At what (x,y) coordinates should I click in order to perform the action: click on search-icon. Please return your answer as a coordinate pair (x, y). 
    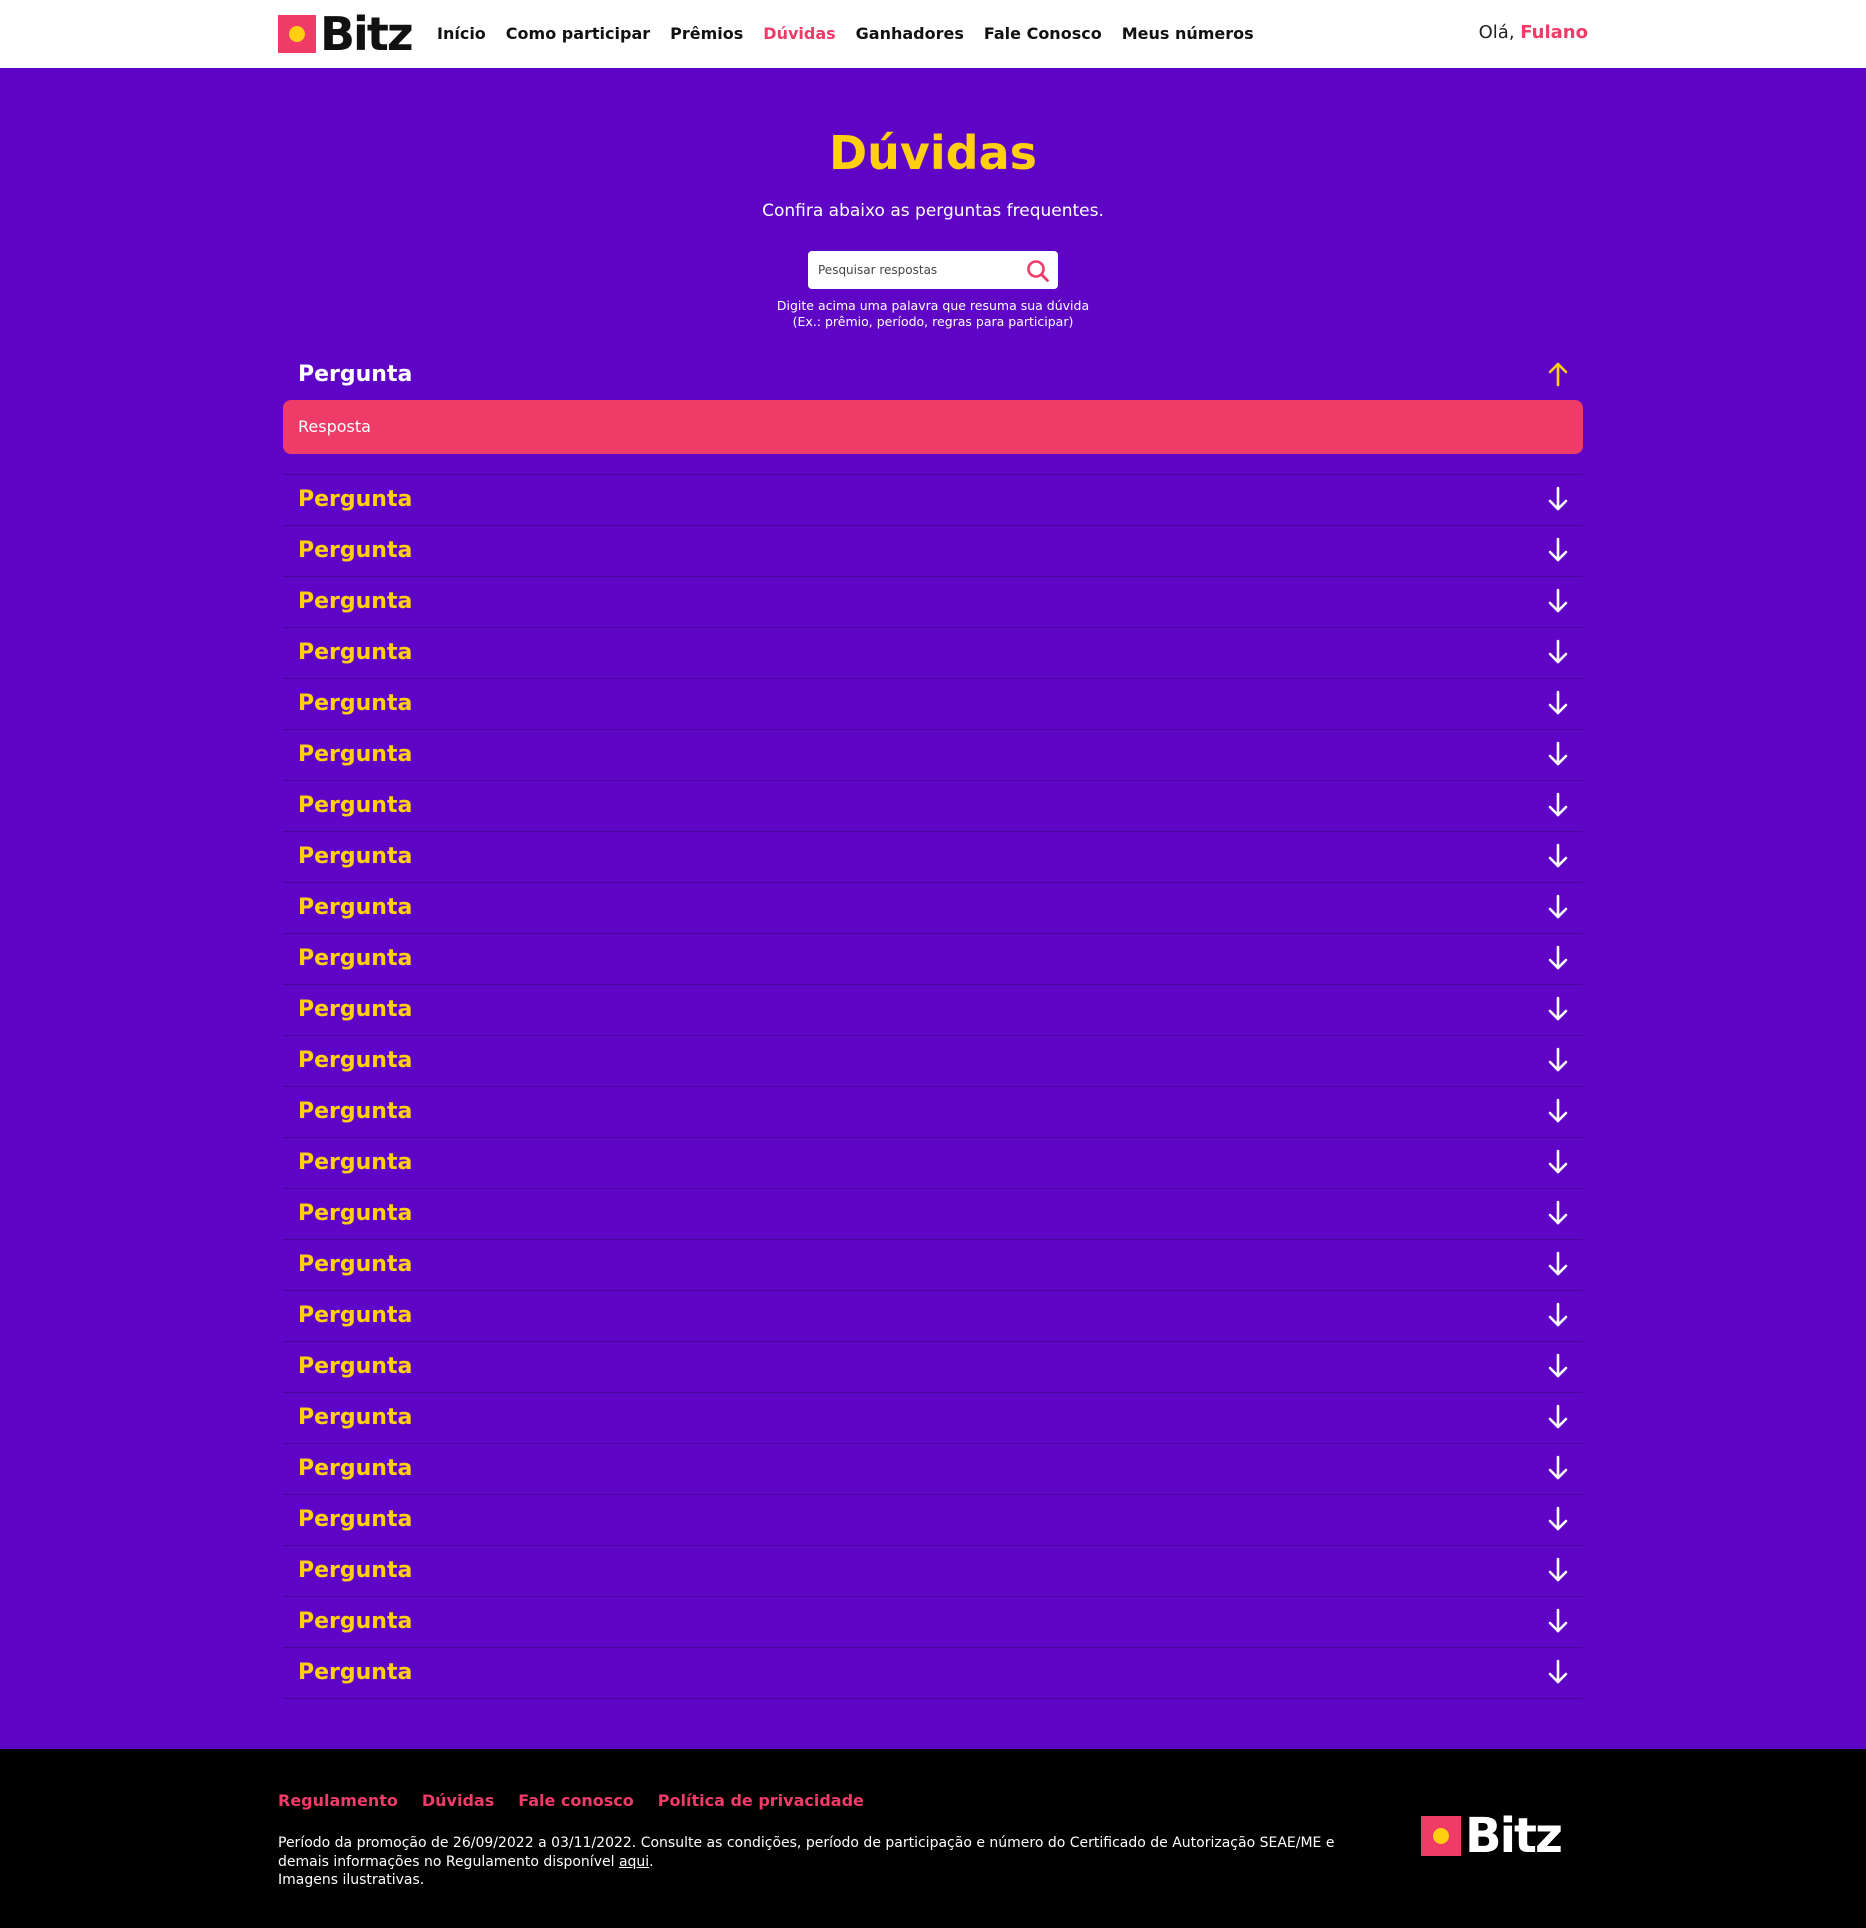
    Looking at the image, I should click on (1038, 271).